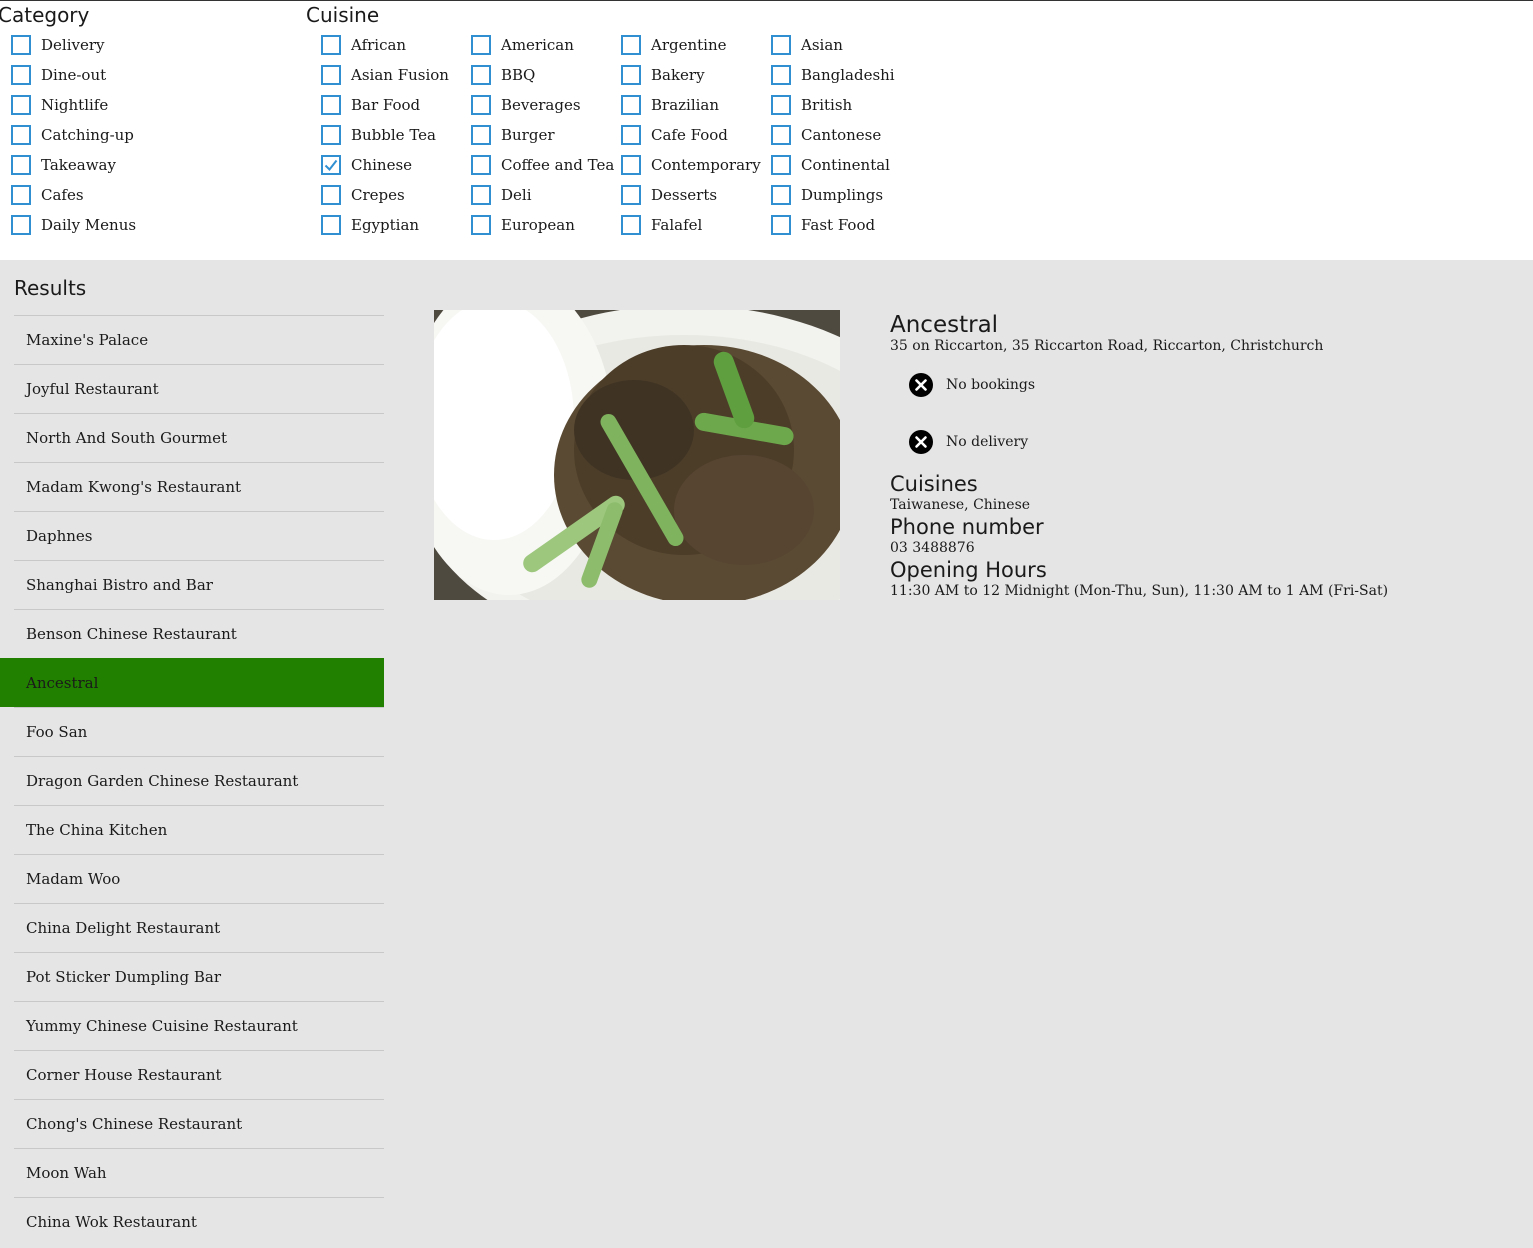  Describe the element at coordinates (385, 225) in the screenshot. I see `checkbox-egyptian: Egyptian` at that location.